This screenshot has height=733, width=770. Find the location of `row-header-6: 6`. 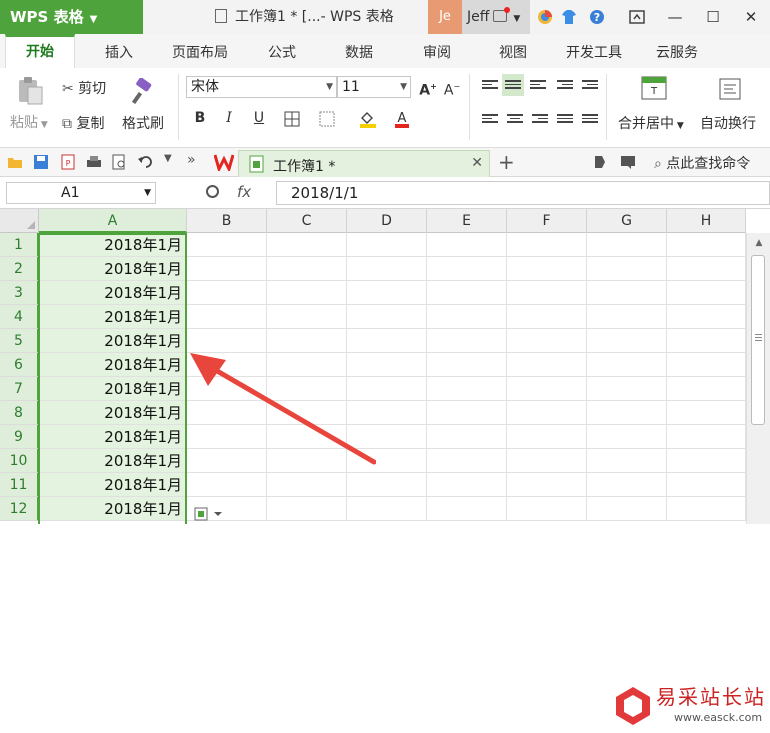

row-header-6: 6 is located at coordinates (19, 365).